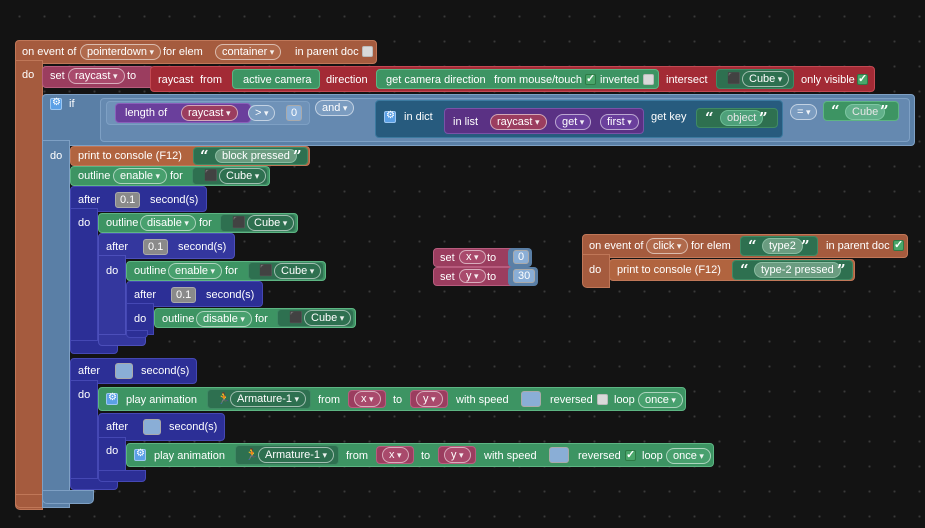 The width and height of the screenshot is (925, 528). What do you see at coordinates (742, 118) in the screenshot?
I see `key-string-input: object` at bounding box center [742, 118].